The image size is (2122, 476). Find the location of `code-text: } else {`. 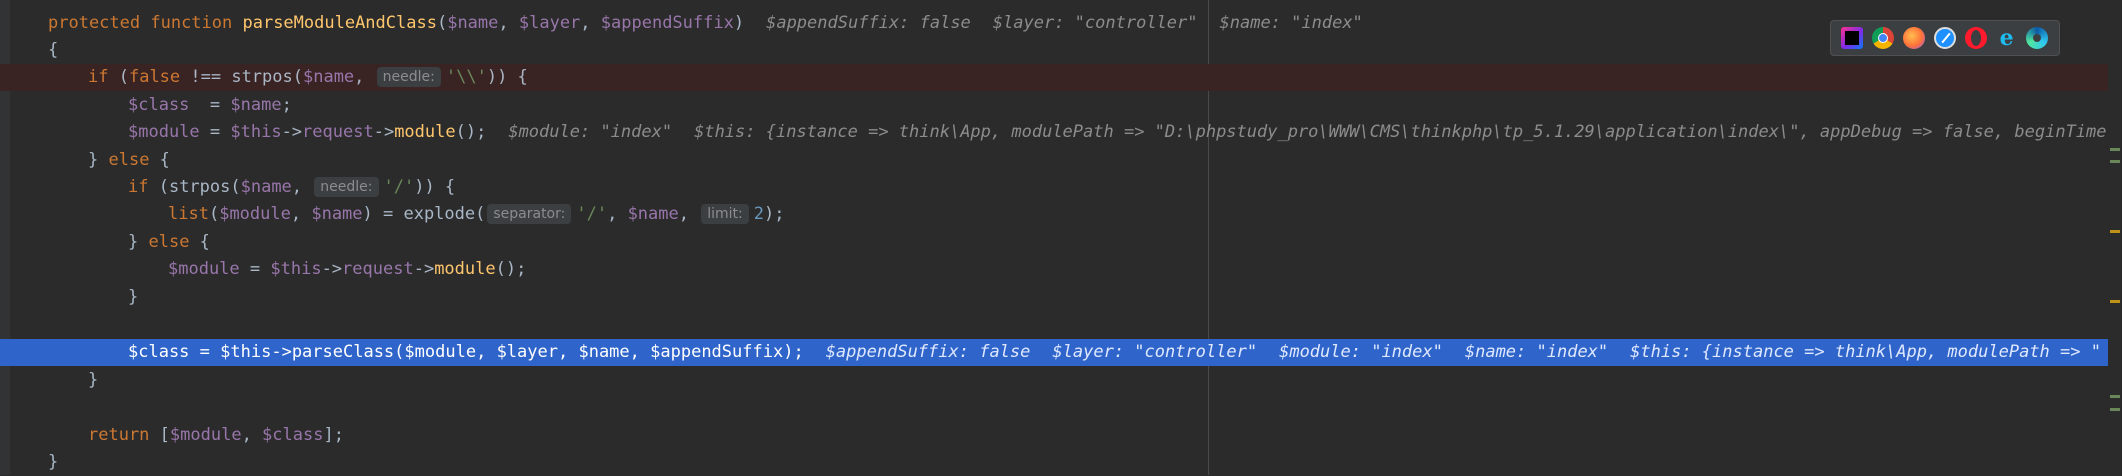

code-text: } else { is located at coordinates (129, 242).